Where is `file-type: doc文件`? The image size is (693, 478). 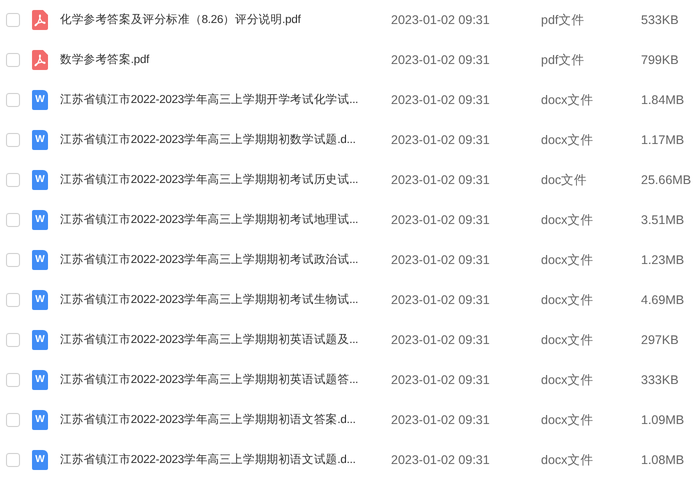
file-type: doc文件 is located at coordinates (564, 180).